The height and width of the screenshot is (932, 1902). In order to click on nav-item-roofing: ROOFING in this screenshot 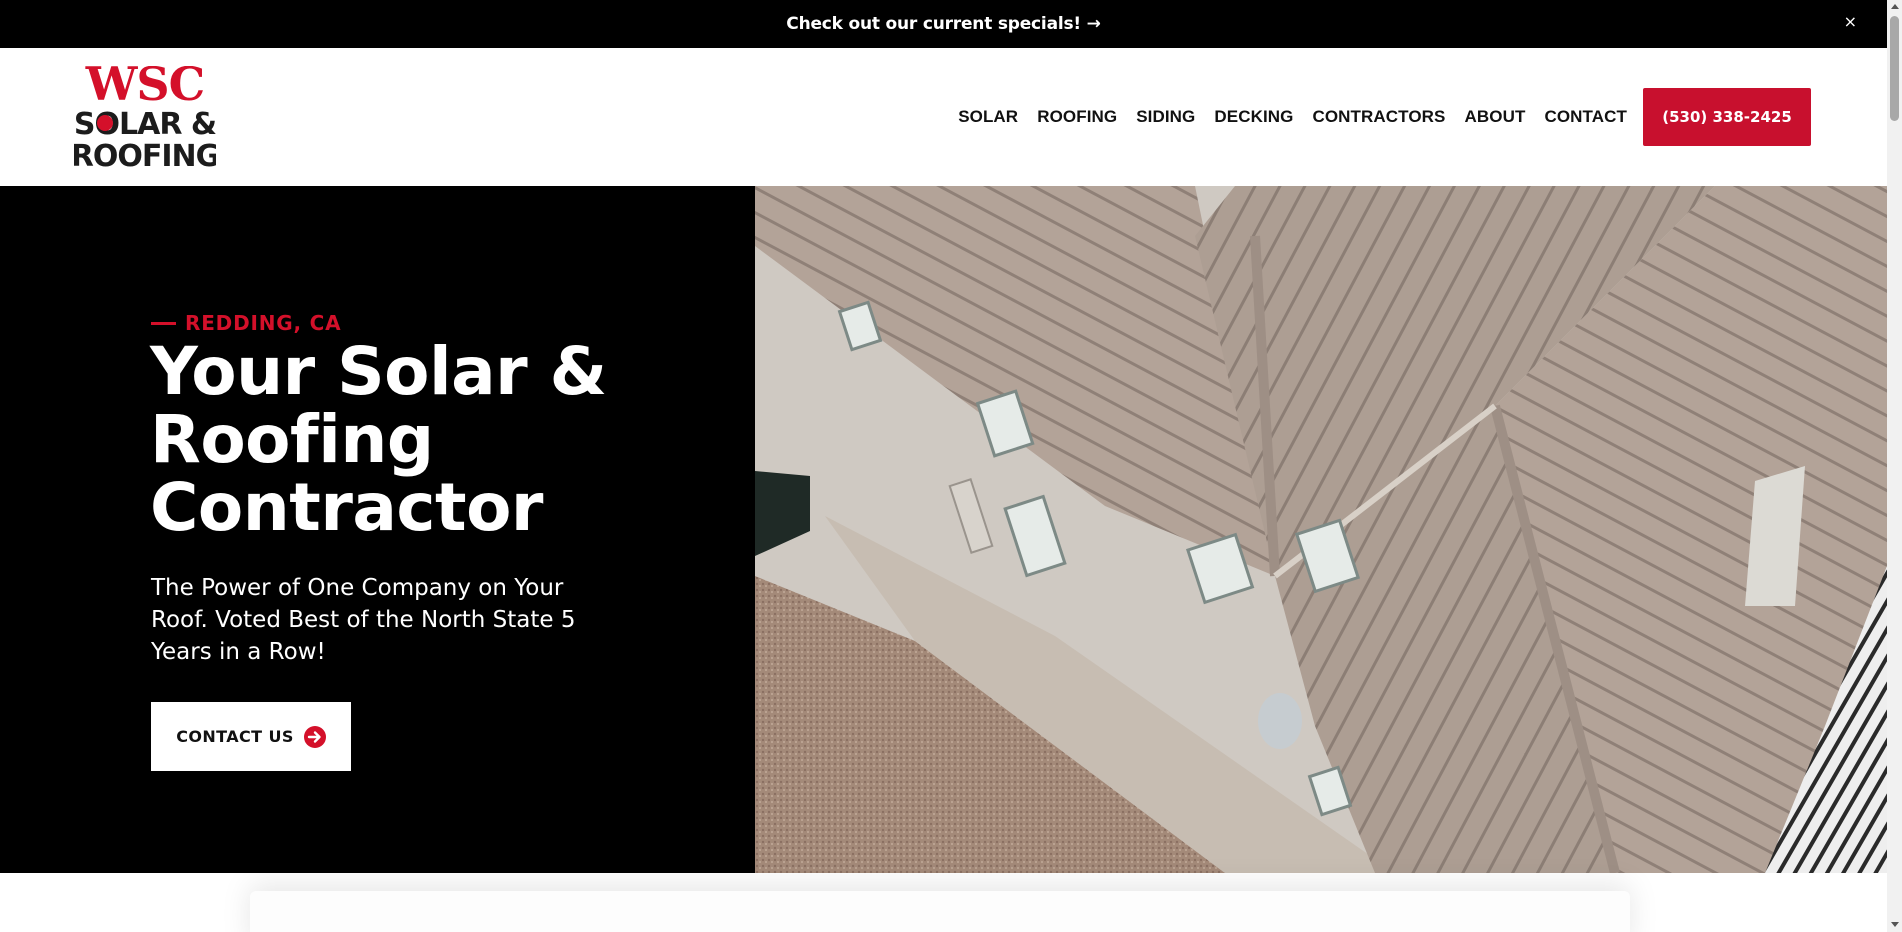, I will do `click(1077, 117)`.